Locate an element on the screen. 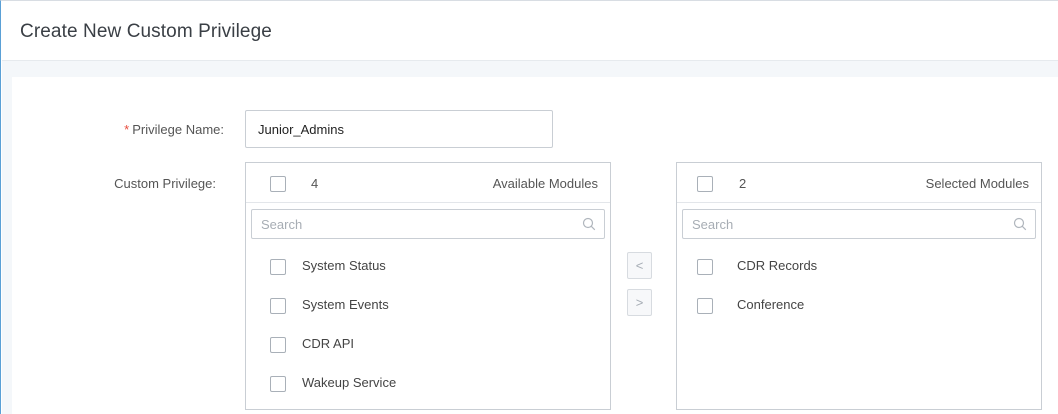 The image size is (1058, 414). dialog-title: Create New Custom Privilege is located at coordinates (146, 31).